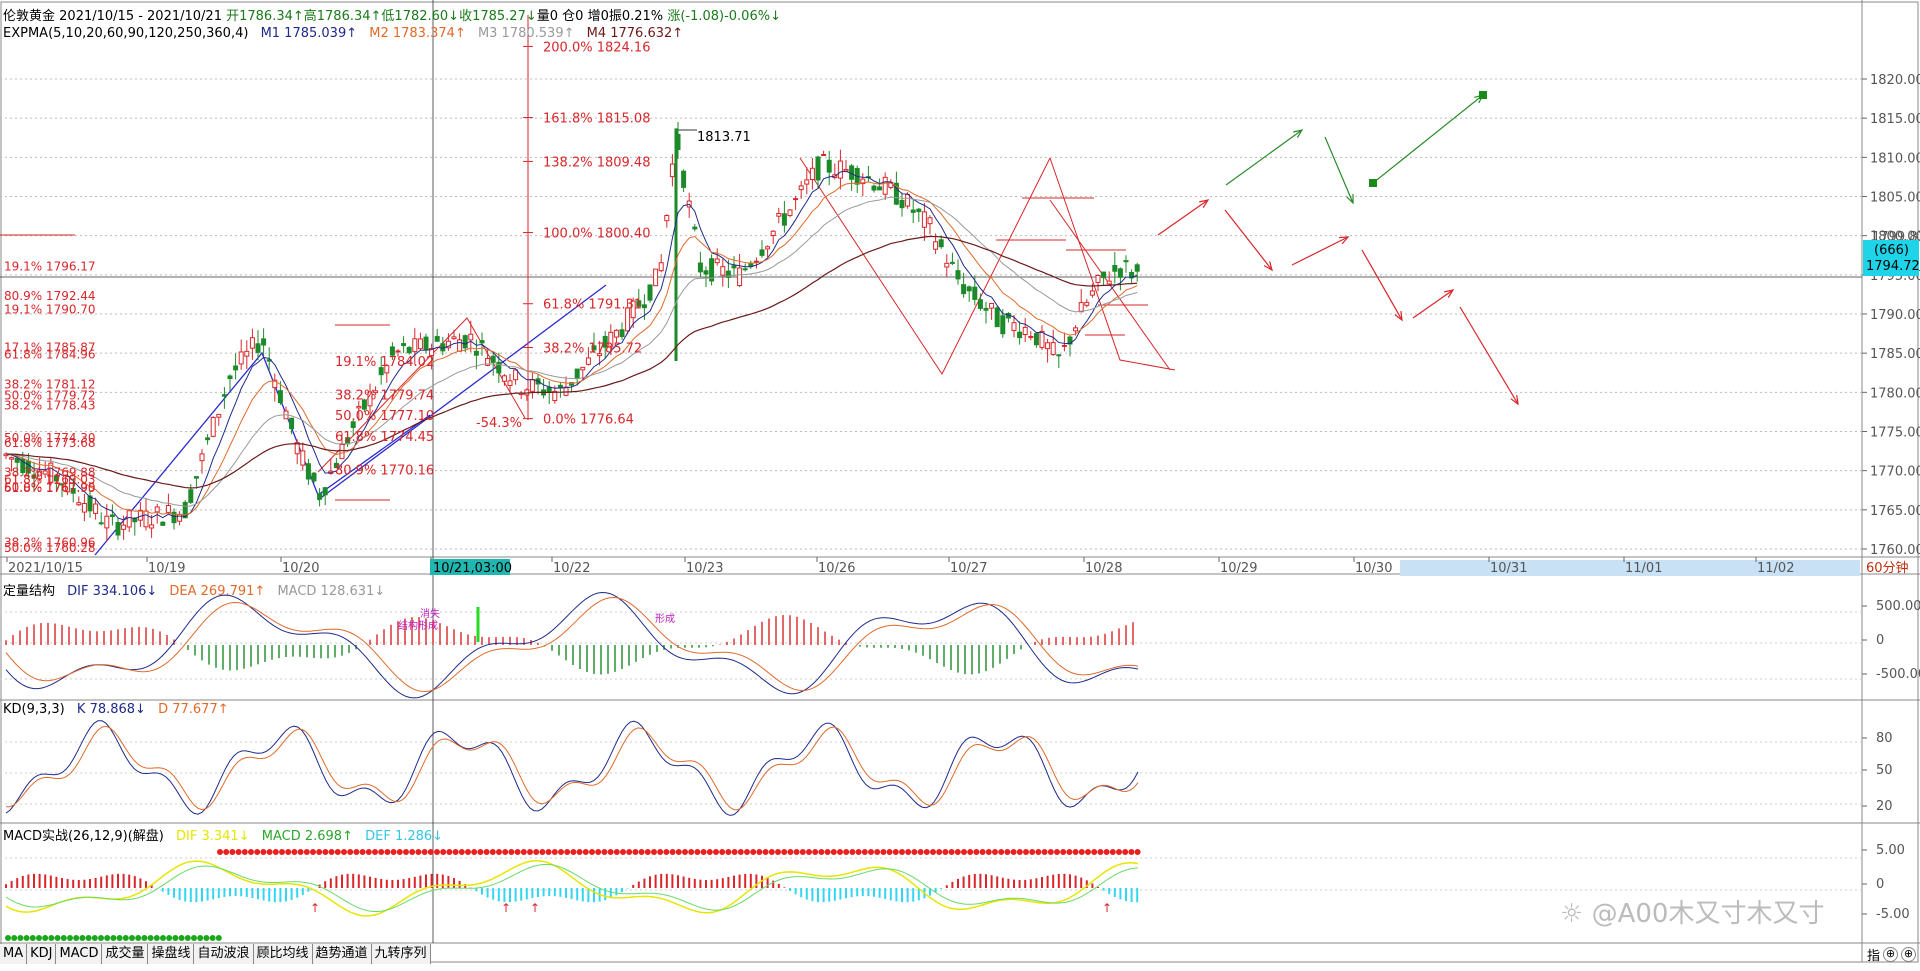  What do you see at coordinates (1873, 954) in the screenshot?
I see `indicator-button: 指` at bounding box center [1873, 954].